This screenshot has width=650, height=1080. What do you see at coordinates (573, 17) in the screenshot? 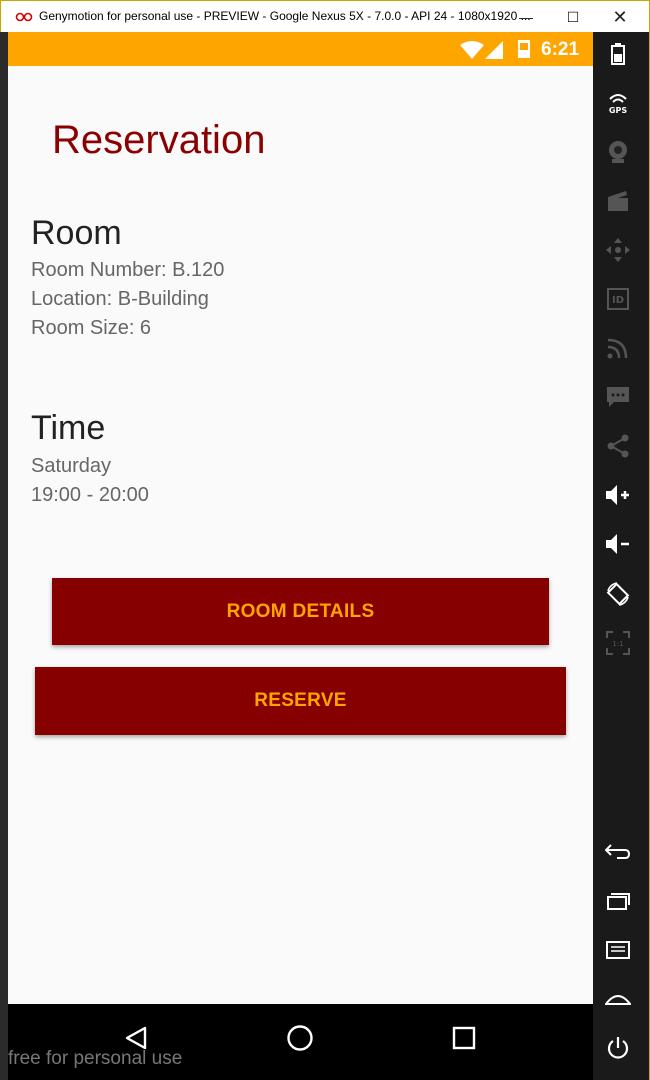
I see `maximize-button: ☐` at bounding box center [573, 17].